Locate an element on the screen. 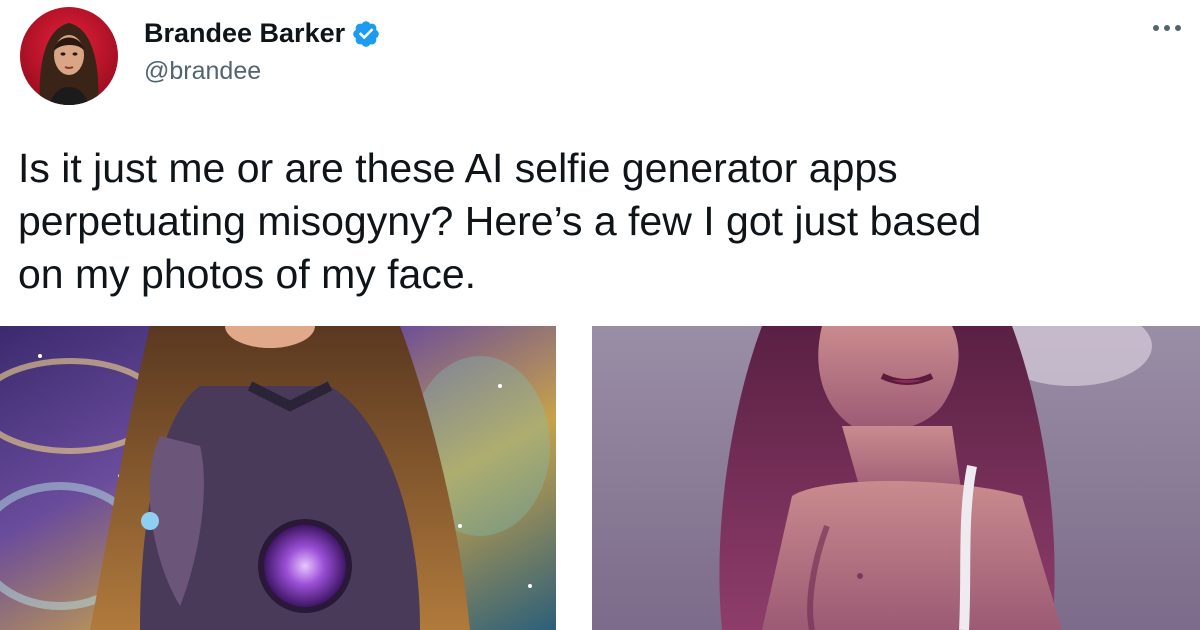  tweet-header: Brandee Barker @brandee is located at coordinates (200, 56).